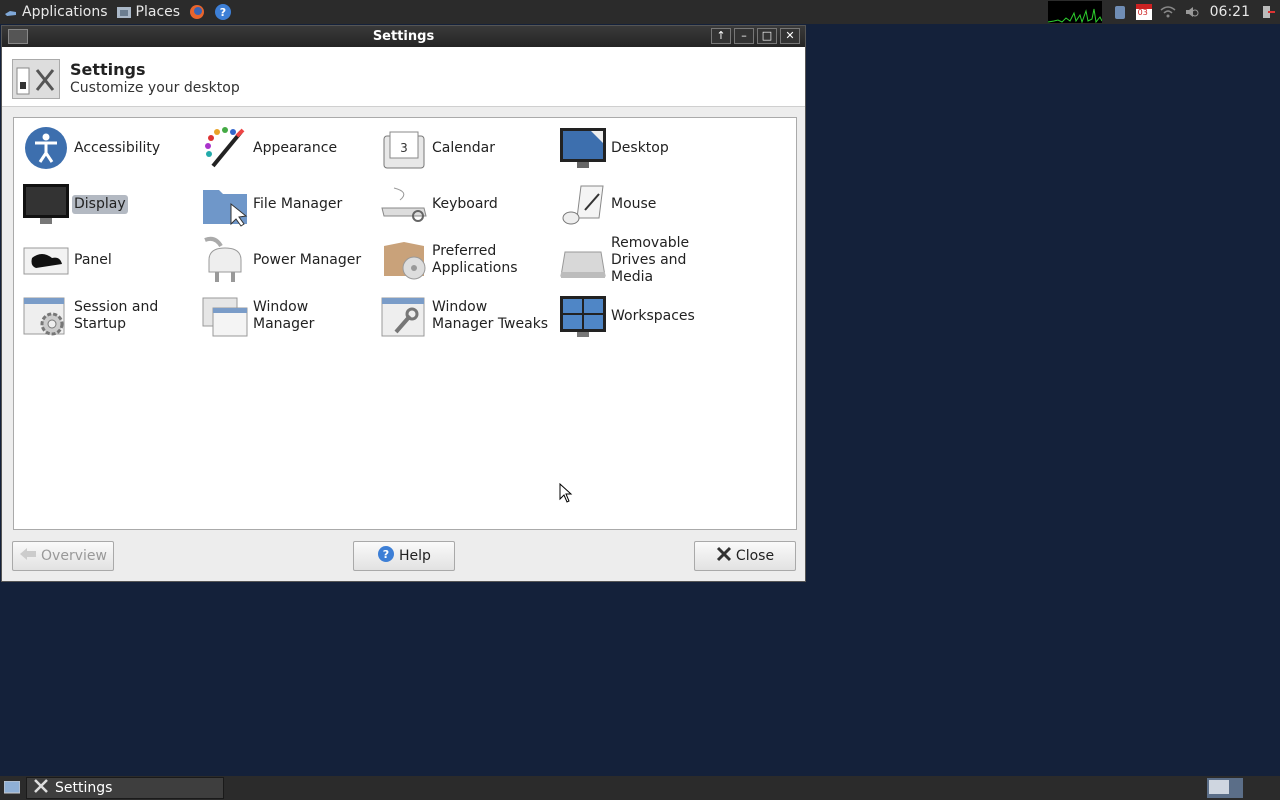 The width and height of the screenshot is (1280, 800). Describe the element at coordinates (225, 204) in the screenshot. I see `file-manager-icon` at that location.